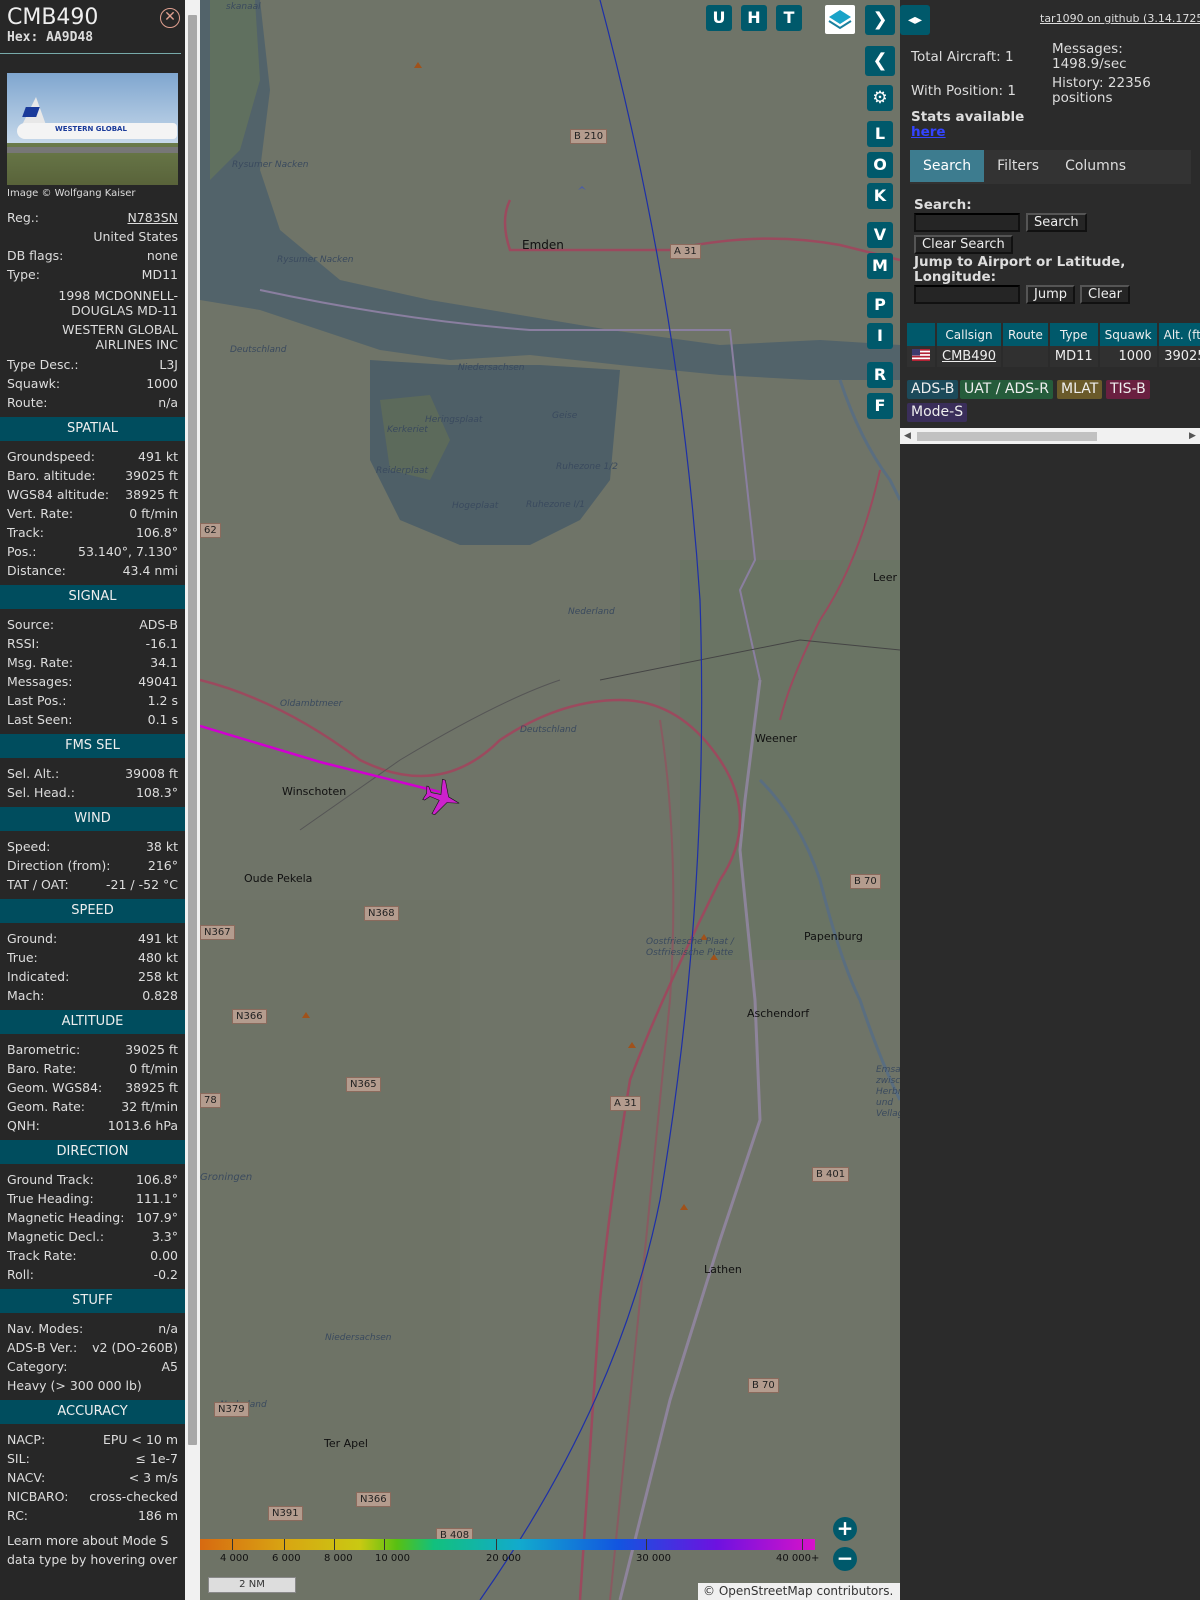 This screenshot has width=1200, height=1600. Describe the element at coordinates (1082, 98) in the screenshot. I see `history-value: positions` at that location.